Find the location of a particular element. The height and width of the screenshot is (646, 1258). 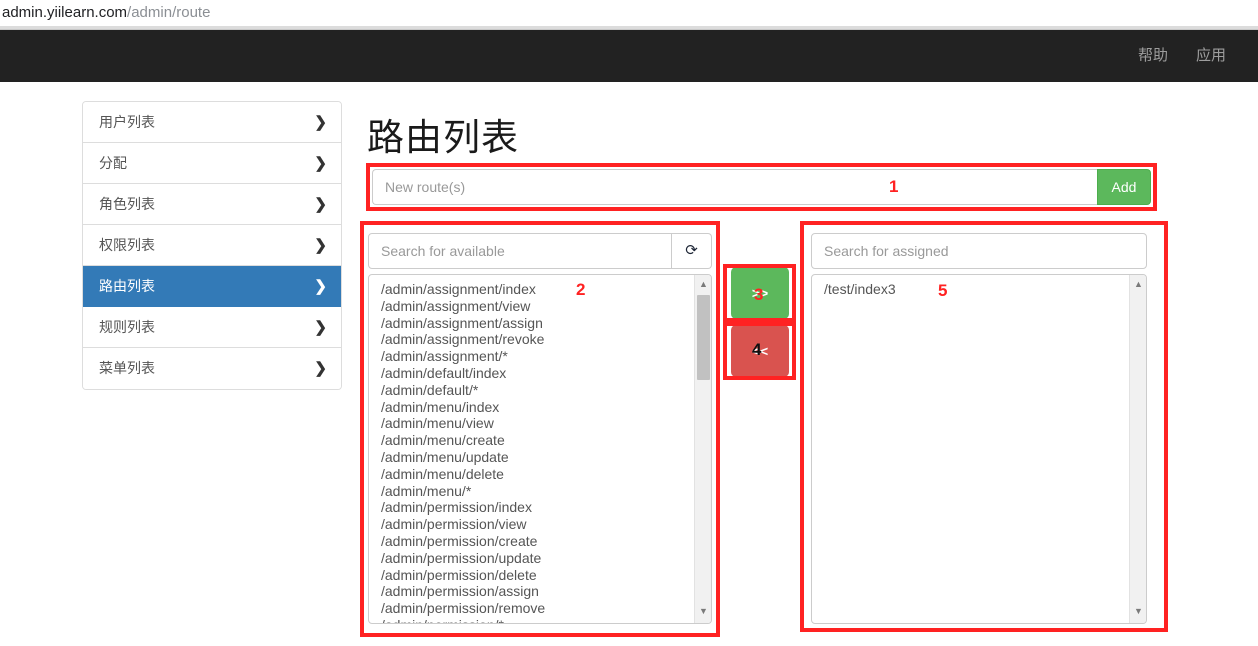

url-path: /admin/route is located at coordinates (169, 12).